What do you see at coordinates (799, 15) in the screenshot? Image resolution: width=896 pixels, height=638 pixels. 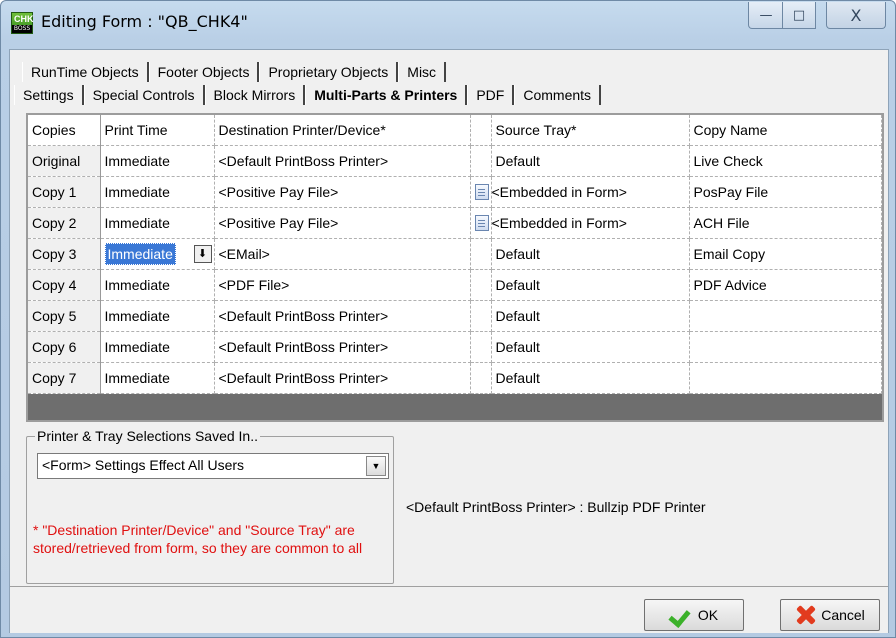 I see `maximize-button: □` at bounding box center [799, 15].